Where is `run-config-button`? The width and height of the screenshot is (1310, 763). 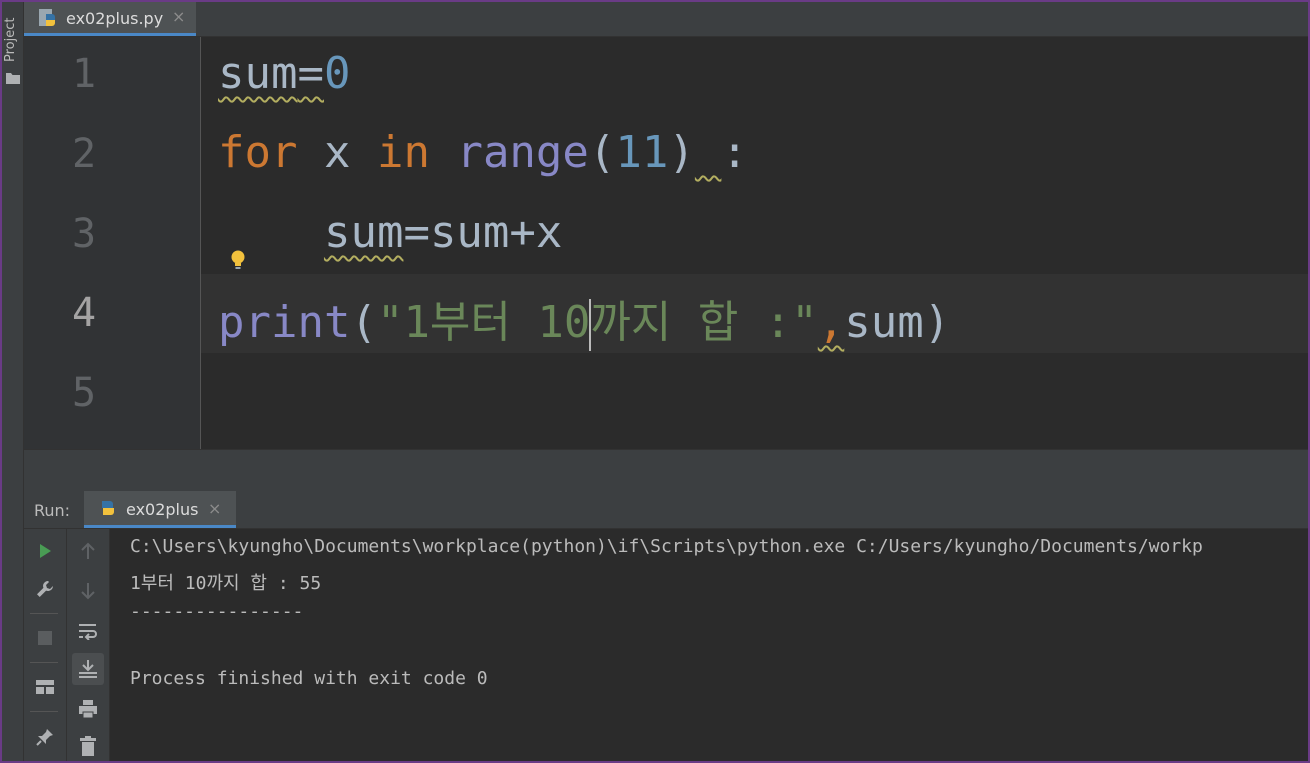 run-config-button is located at coordinates (45, 589).